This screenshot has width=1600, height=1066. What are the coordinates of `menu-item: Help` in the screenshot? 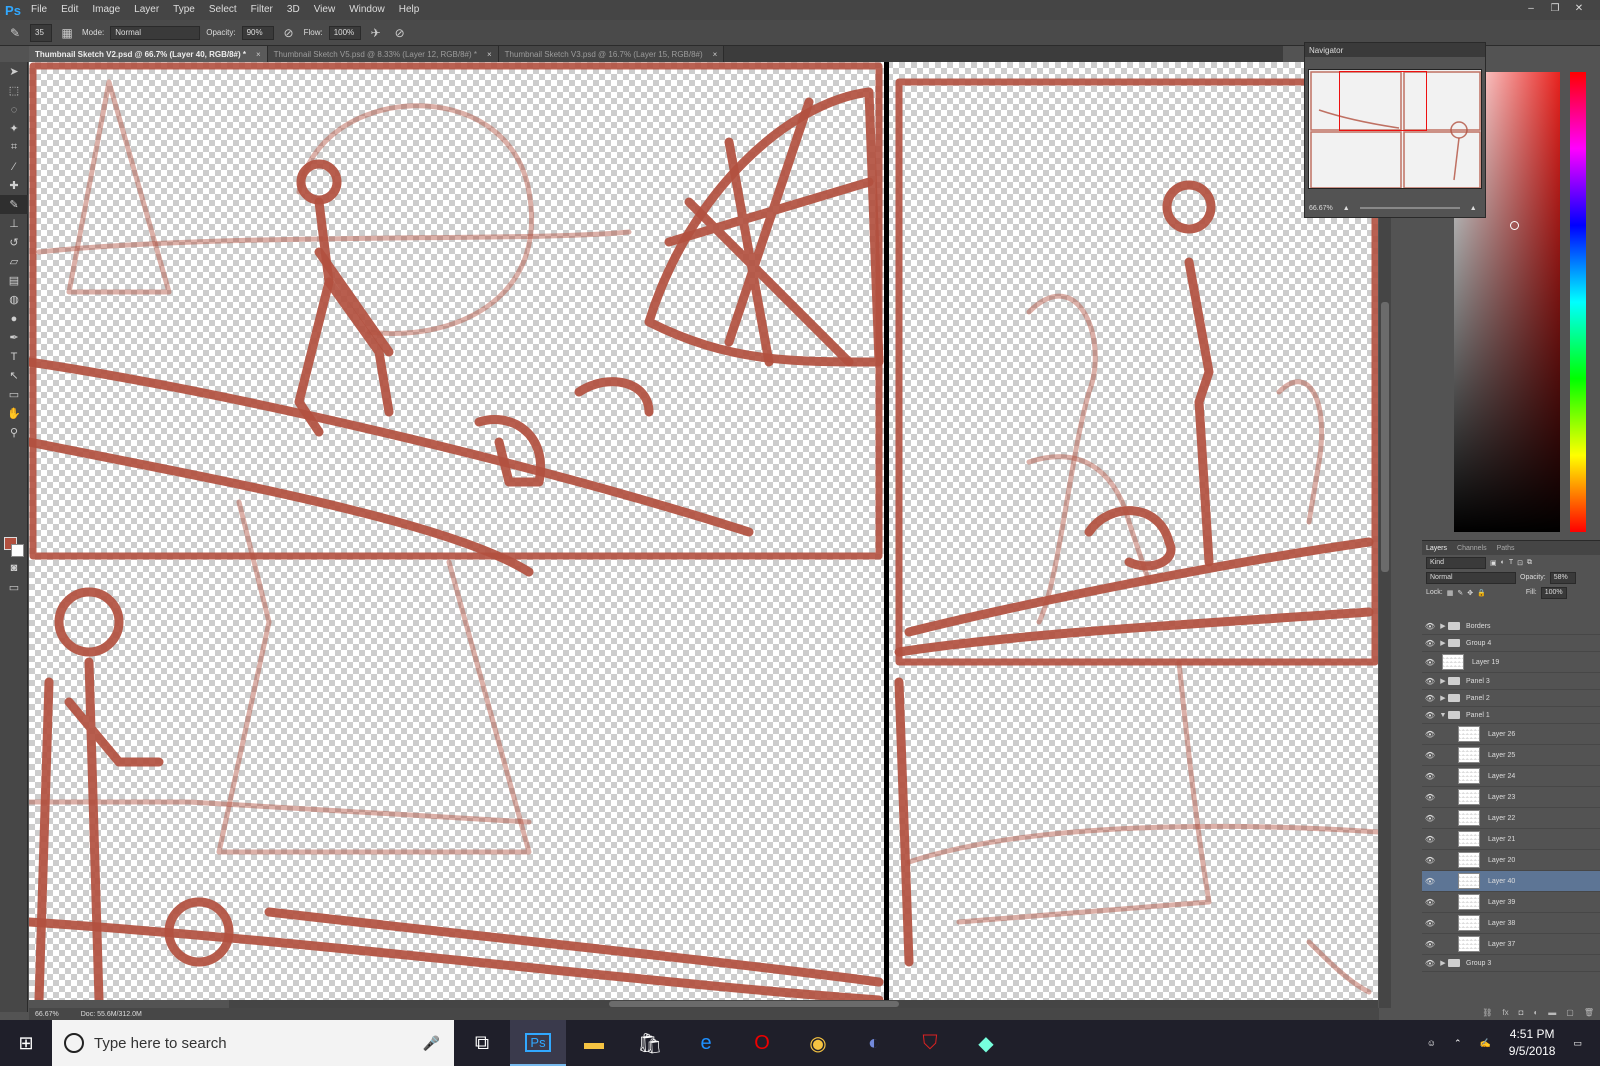 It's located at (409, 10).